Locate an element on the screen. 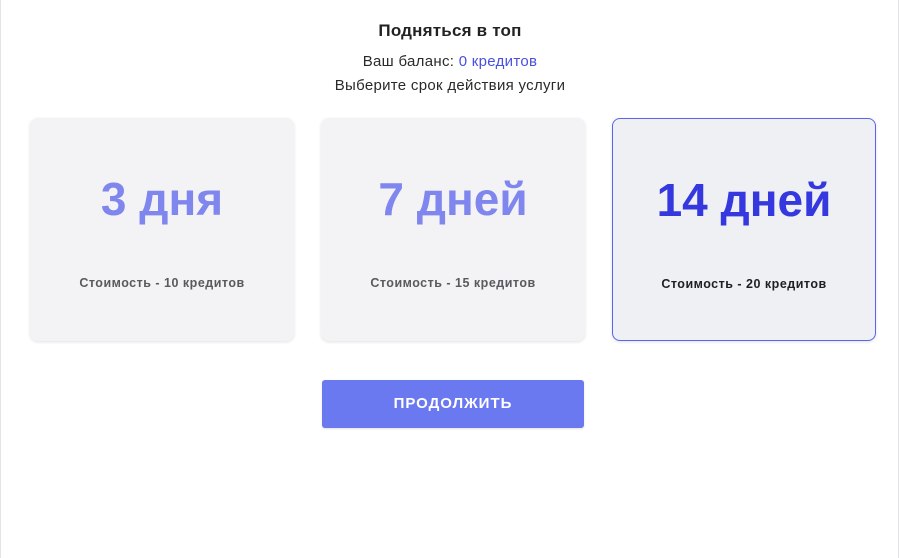  period-label: 3 дня is located at coordinates (162, 199).